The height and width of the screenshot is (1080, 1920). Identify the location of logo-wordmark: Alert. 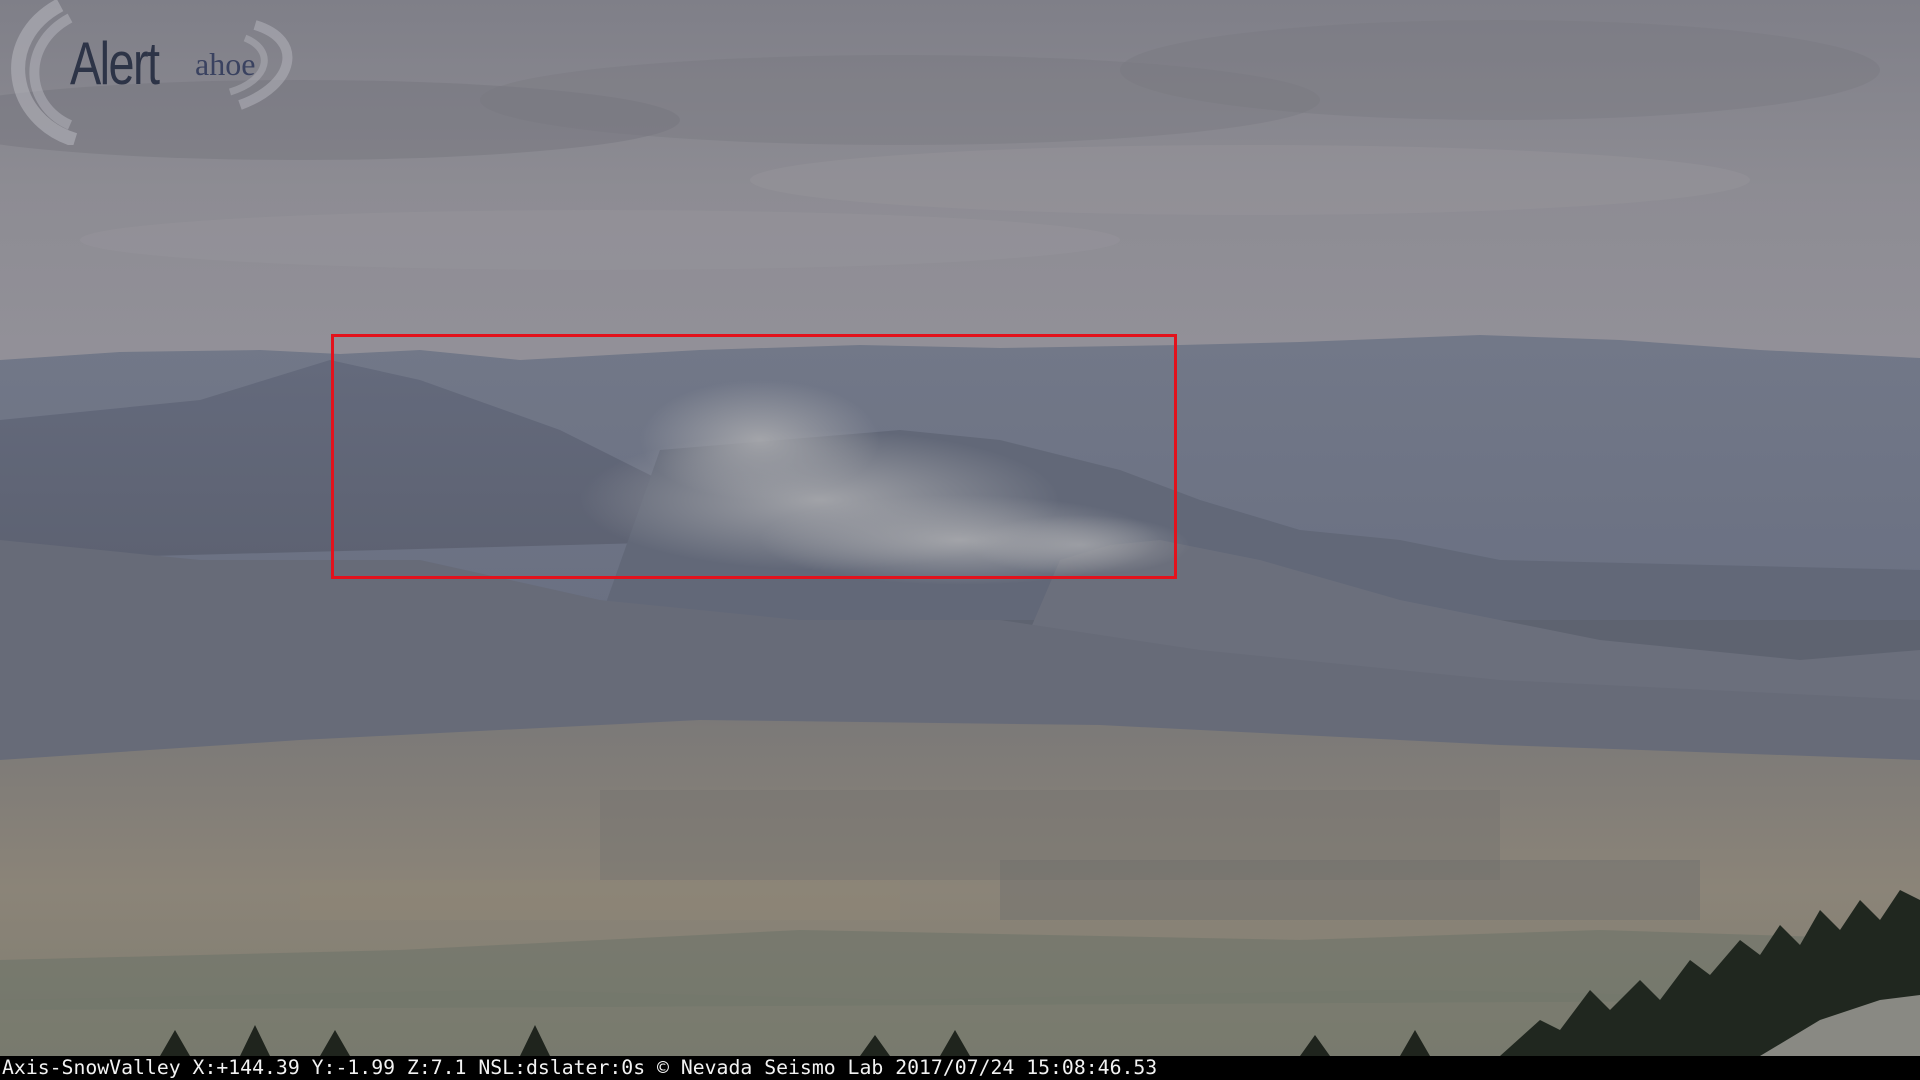
(115, 63).